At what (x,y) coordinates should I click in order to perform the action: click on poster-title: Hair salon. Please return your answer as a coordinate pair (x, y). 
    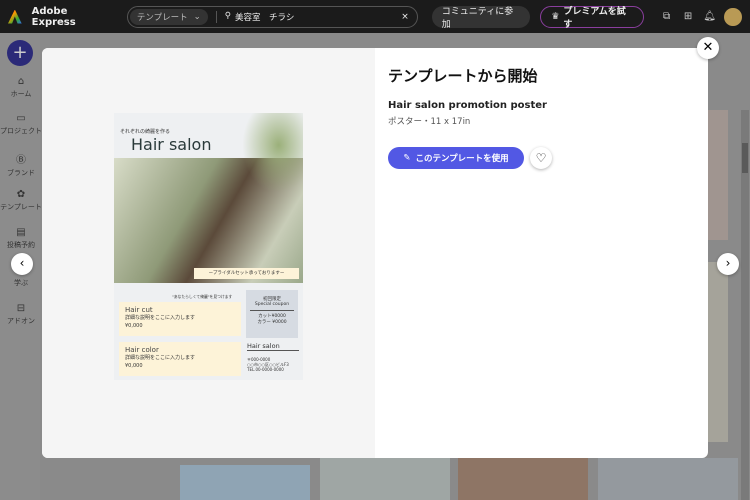
    Looking at the image, I should click on (171, 144).